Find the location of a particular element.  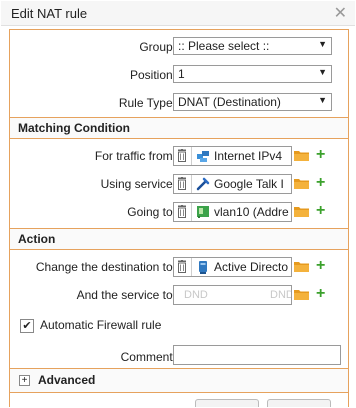

position-select: 1 ▼ is located at coordinates (252, 74).